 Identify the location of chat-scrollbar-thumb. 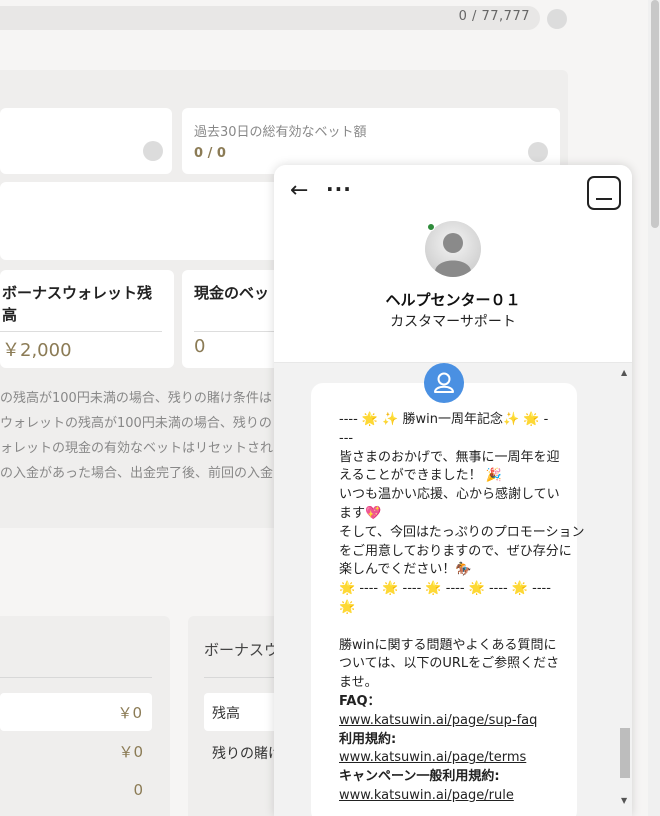
(625, 753).